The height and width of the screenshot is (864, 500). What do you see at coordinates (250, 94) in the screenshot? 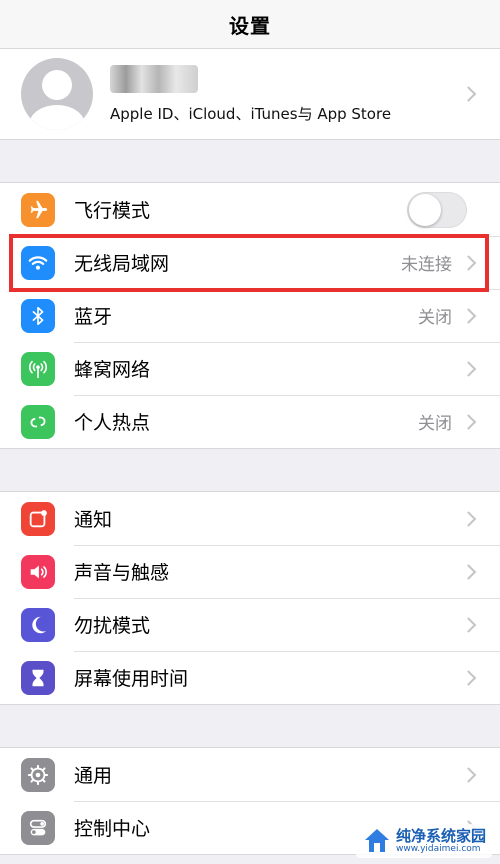
I see `apple-id-profile-row: Apple ID、iCloud、iTunes与 App Store` at bounding box center [250, 94].